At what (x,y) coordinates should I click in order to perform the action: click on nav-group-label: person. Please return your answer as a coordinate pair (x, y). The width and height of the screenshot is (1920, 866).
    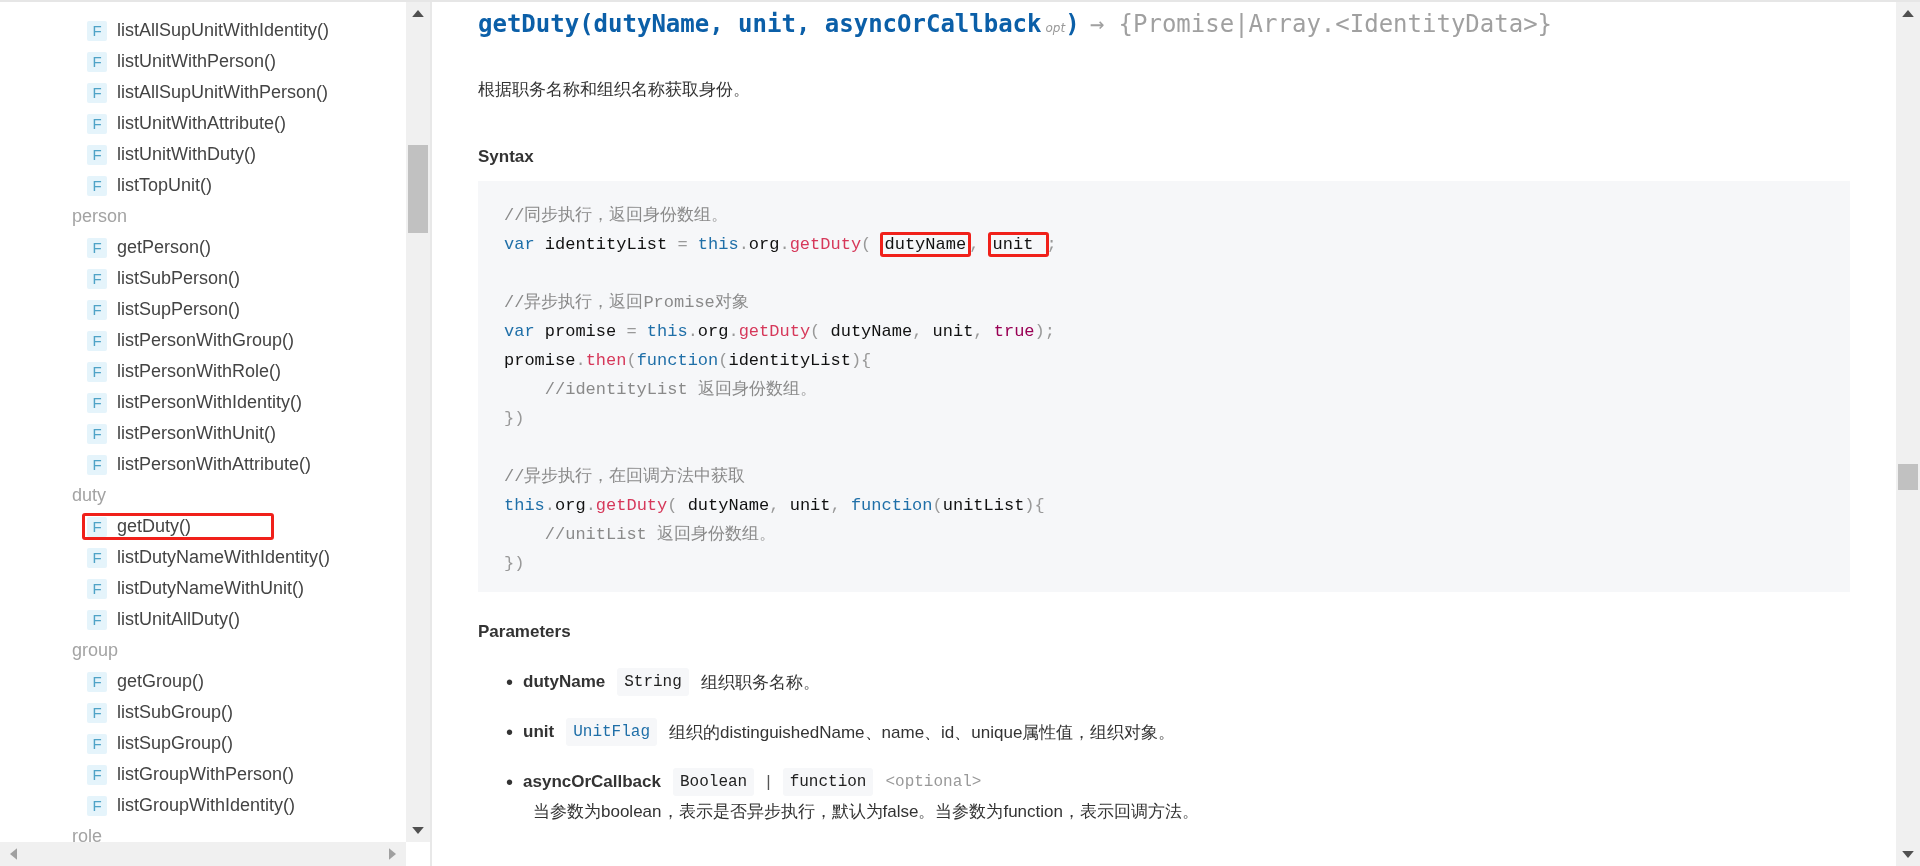
    Looking at the image, I should click on (100, 216).